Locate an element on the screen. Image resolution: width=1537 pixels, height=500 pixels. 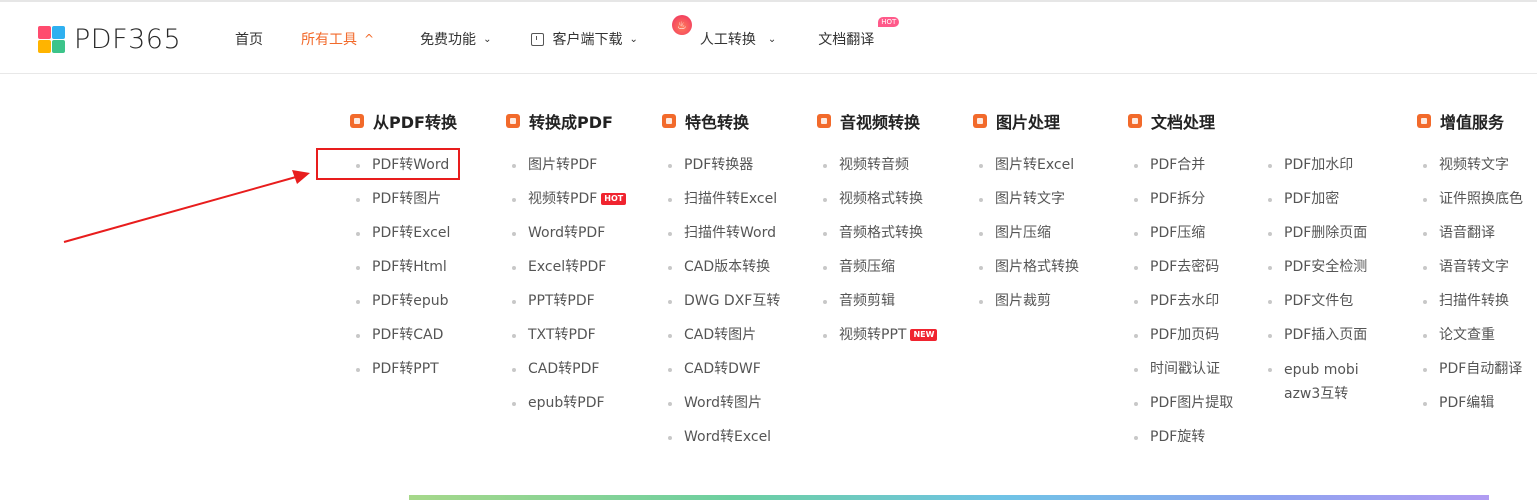
tool-pdf-add-watermark: PDF加水印 is located at coordinates (1317, 171).